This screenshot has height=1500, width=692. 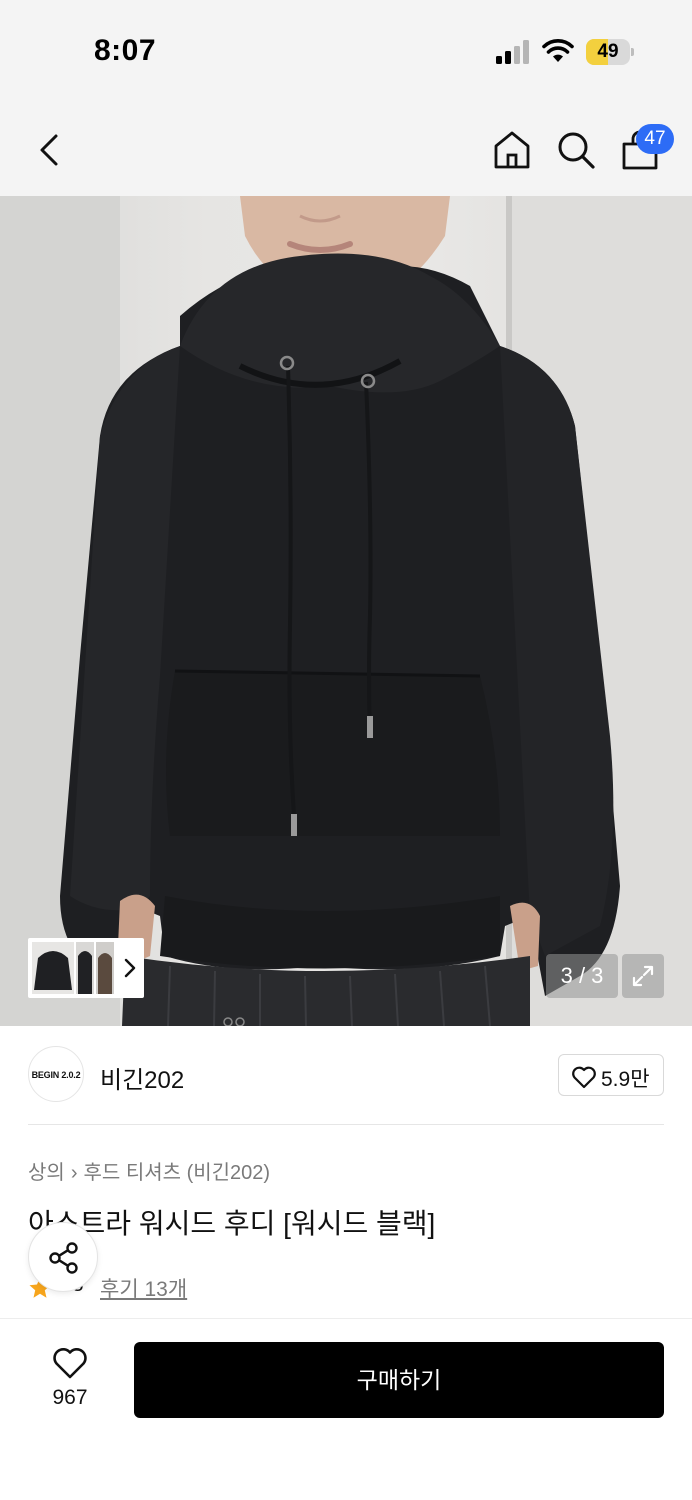 What do you see at coordinates (56, 1074) in the screenshot?
I see `brand-logo: BEGIN 2.0.2` at bounding box center [56, 1074].